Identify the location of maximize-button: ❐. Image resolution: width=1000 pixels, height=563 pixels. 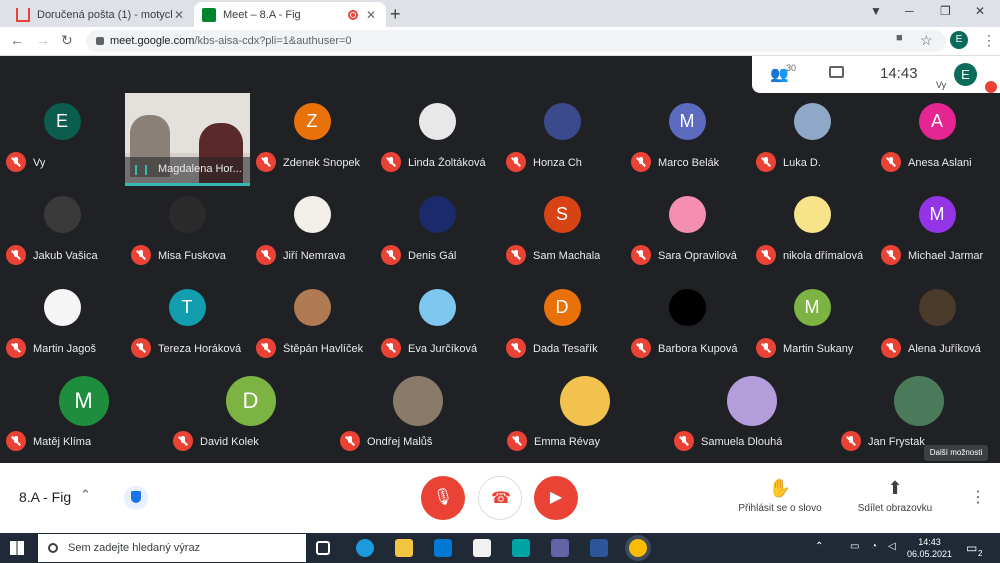
(945, 11).